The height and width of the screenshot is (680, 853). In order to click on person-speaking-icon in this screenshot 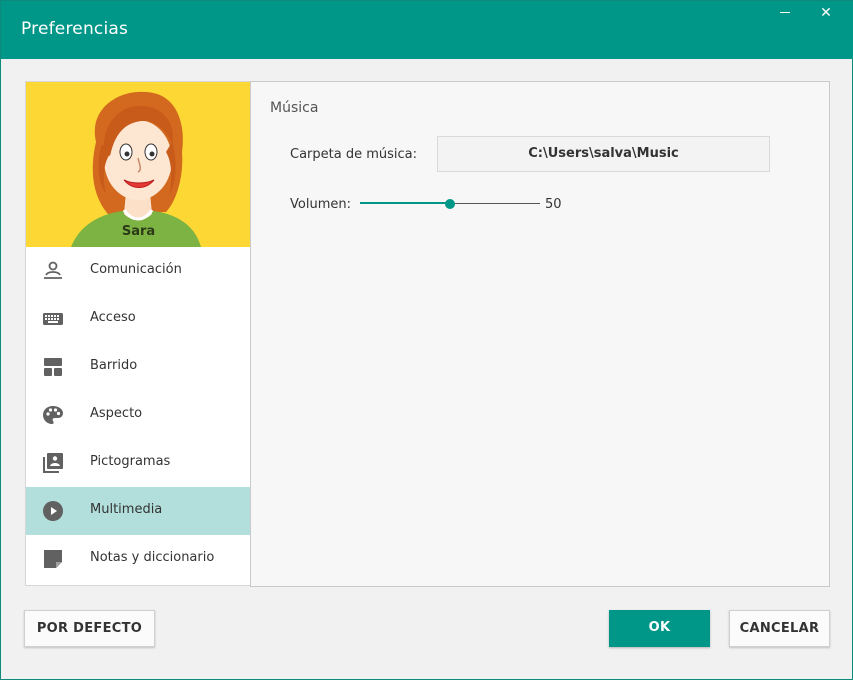, I will do `click(53, 270)`.